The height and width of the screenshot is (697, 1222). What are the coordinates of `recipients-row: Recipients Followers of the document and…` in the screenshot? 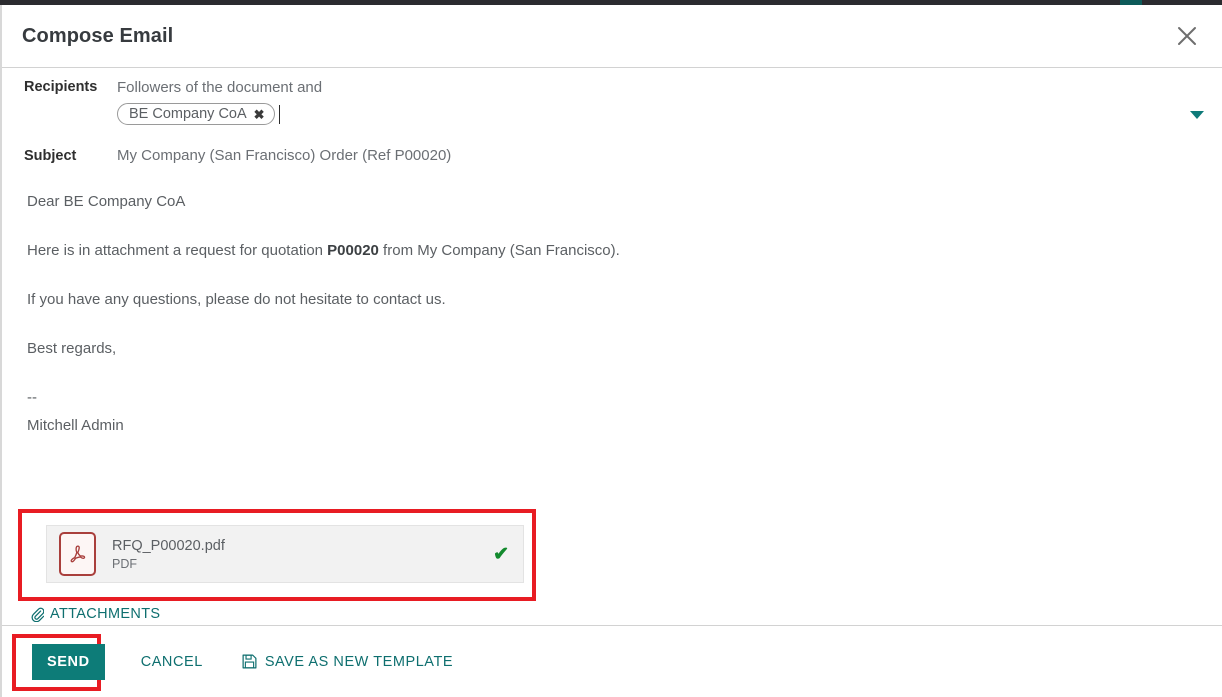 It's located at (612, 97).